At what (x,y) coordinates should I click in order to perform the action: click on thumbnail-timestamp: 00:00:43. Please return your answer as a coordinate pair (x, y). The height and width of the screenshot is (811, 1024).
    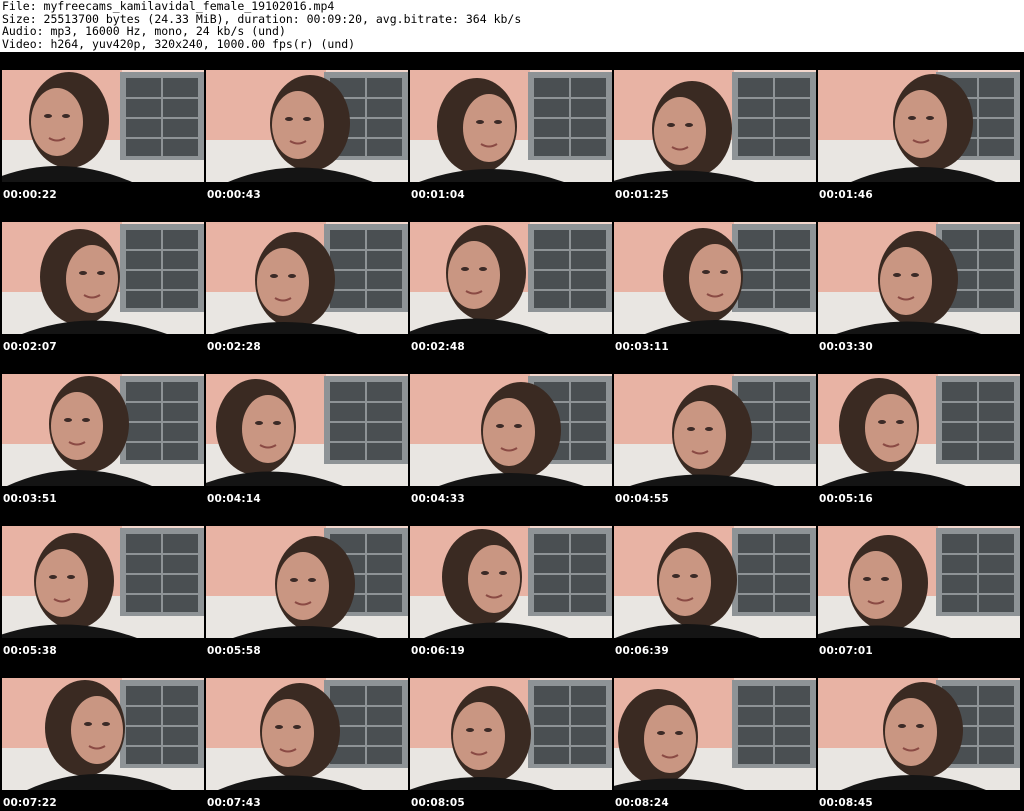
    Looking at the image, I should click on (234, 195).